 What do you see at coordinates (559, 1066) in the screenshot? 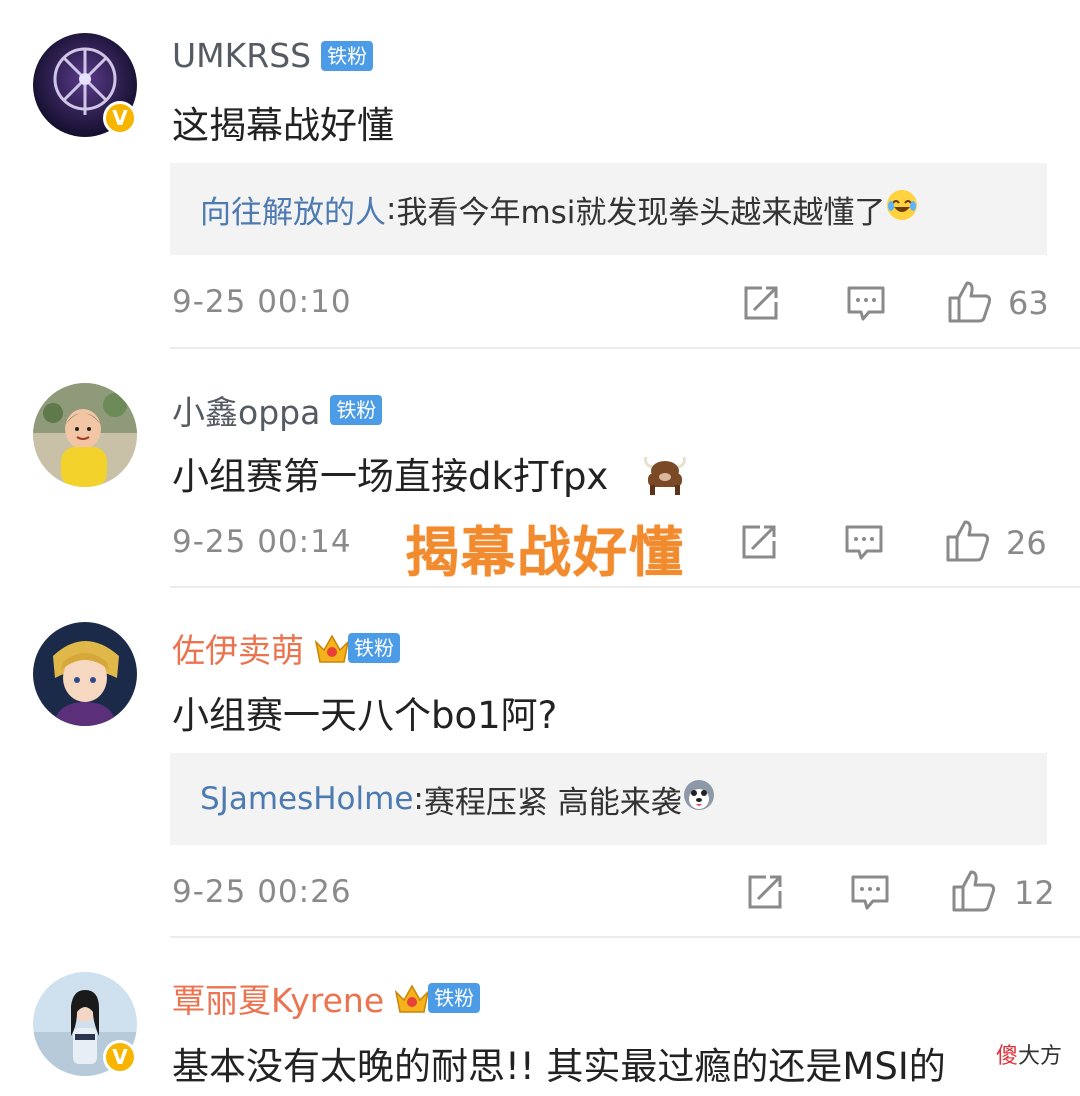
I see `comment-text: 基本没有太晚的耐思!! 其实最过瘾的还是MSI的` at bounding box center [559, 1066].